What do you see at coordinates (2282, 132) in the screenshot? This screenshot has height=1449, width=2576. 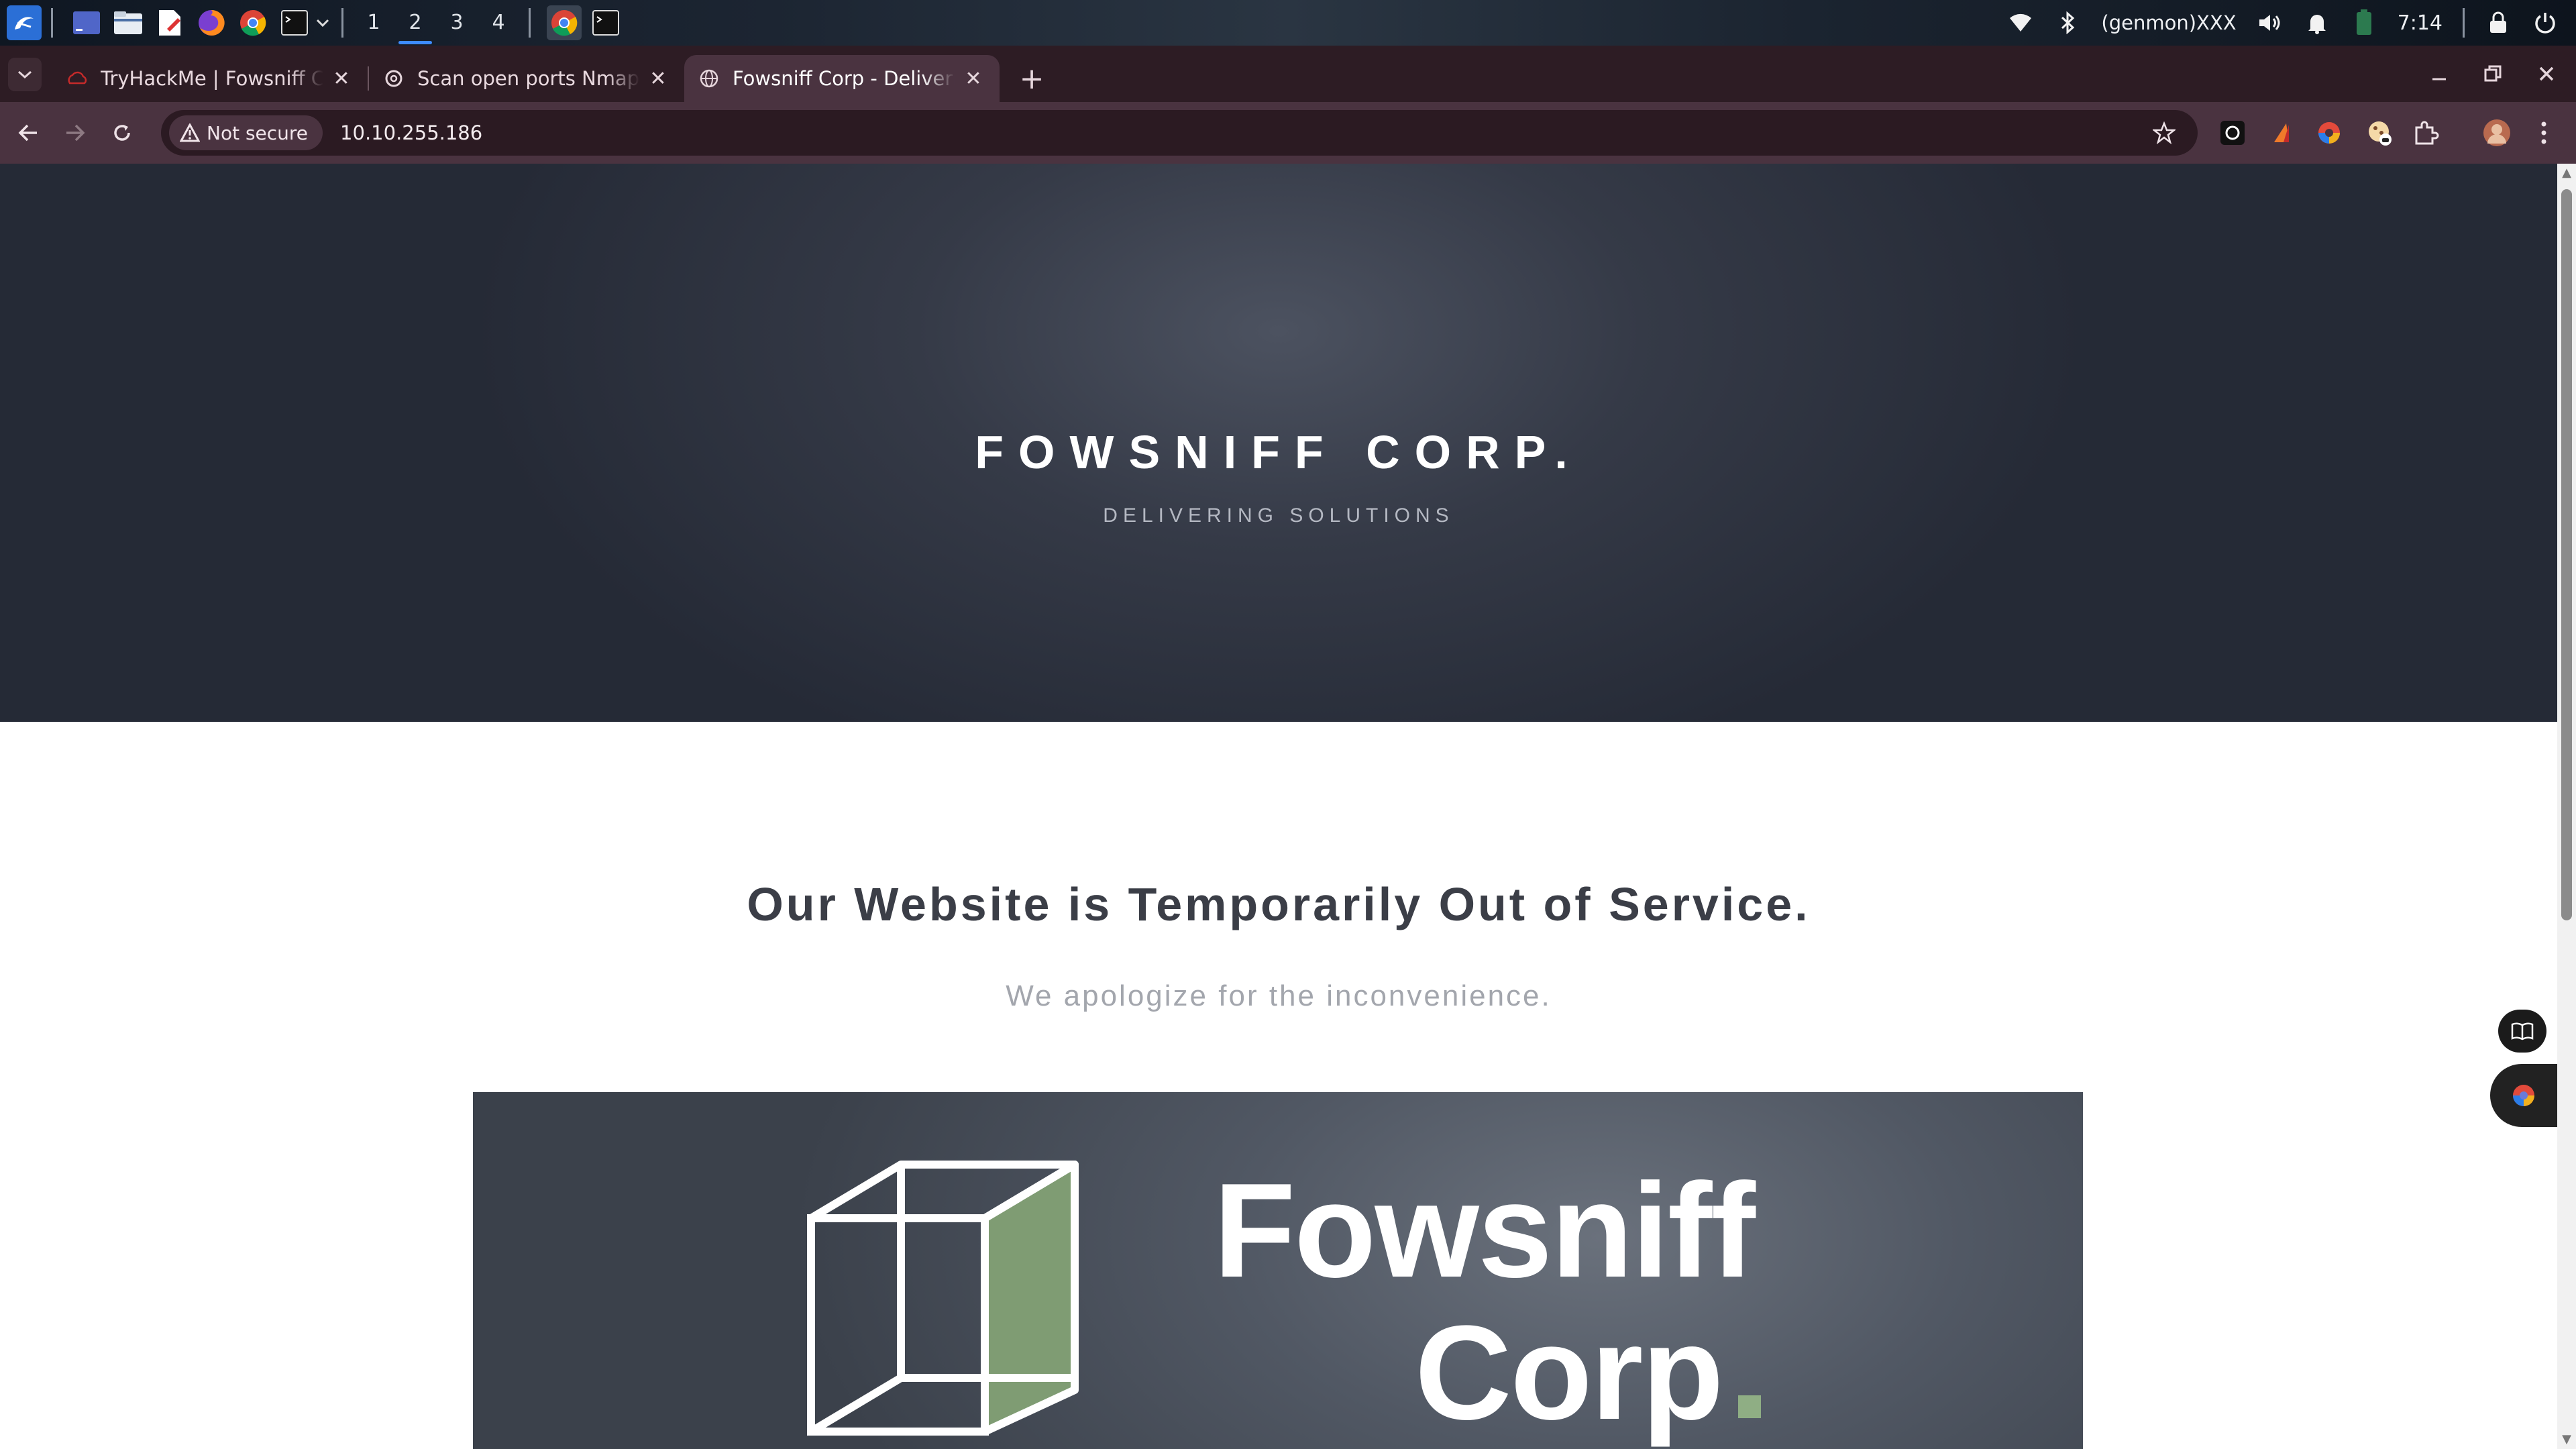 I see `extension-orange-icon` at bounding box center [2282, 132].